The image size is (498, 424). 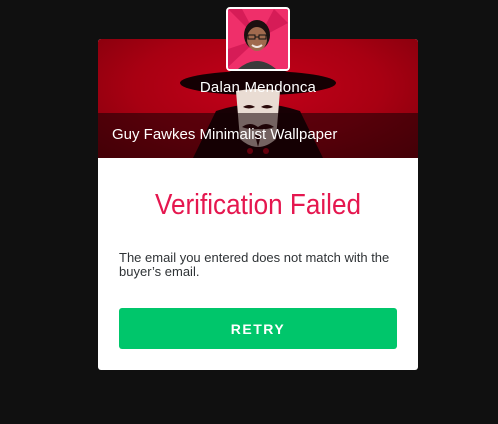 I want to click on product-title-bar: Guy Fawkes Minimalist Wallpaper, so click(x=258, y=135).